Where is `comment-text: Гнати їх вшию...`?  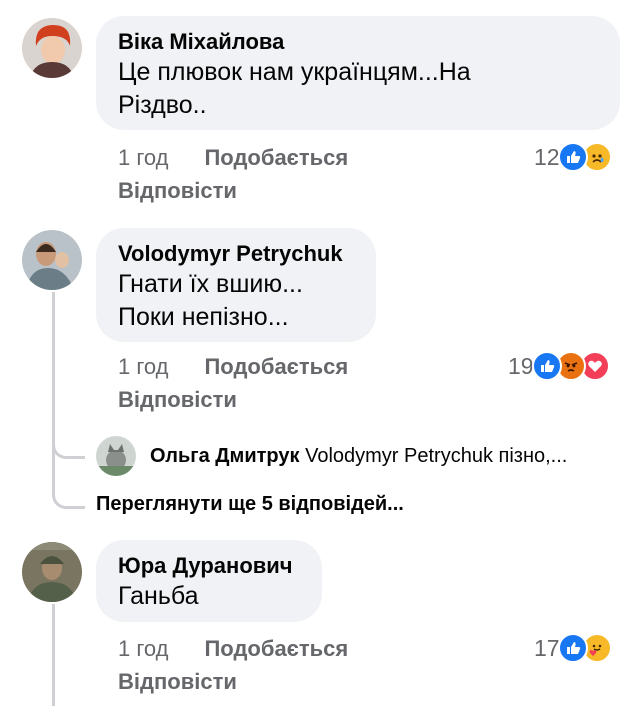 comment-text: Гнати їх вшию... is located at coordinates (210, 284).